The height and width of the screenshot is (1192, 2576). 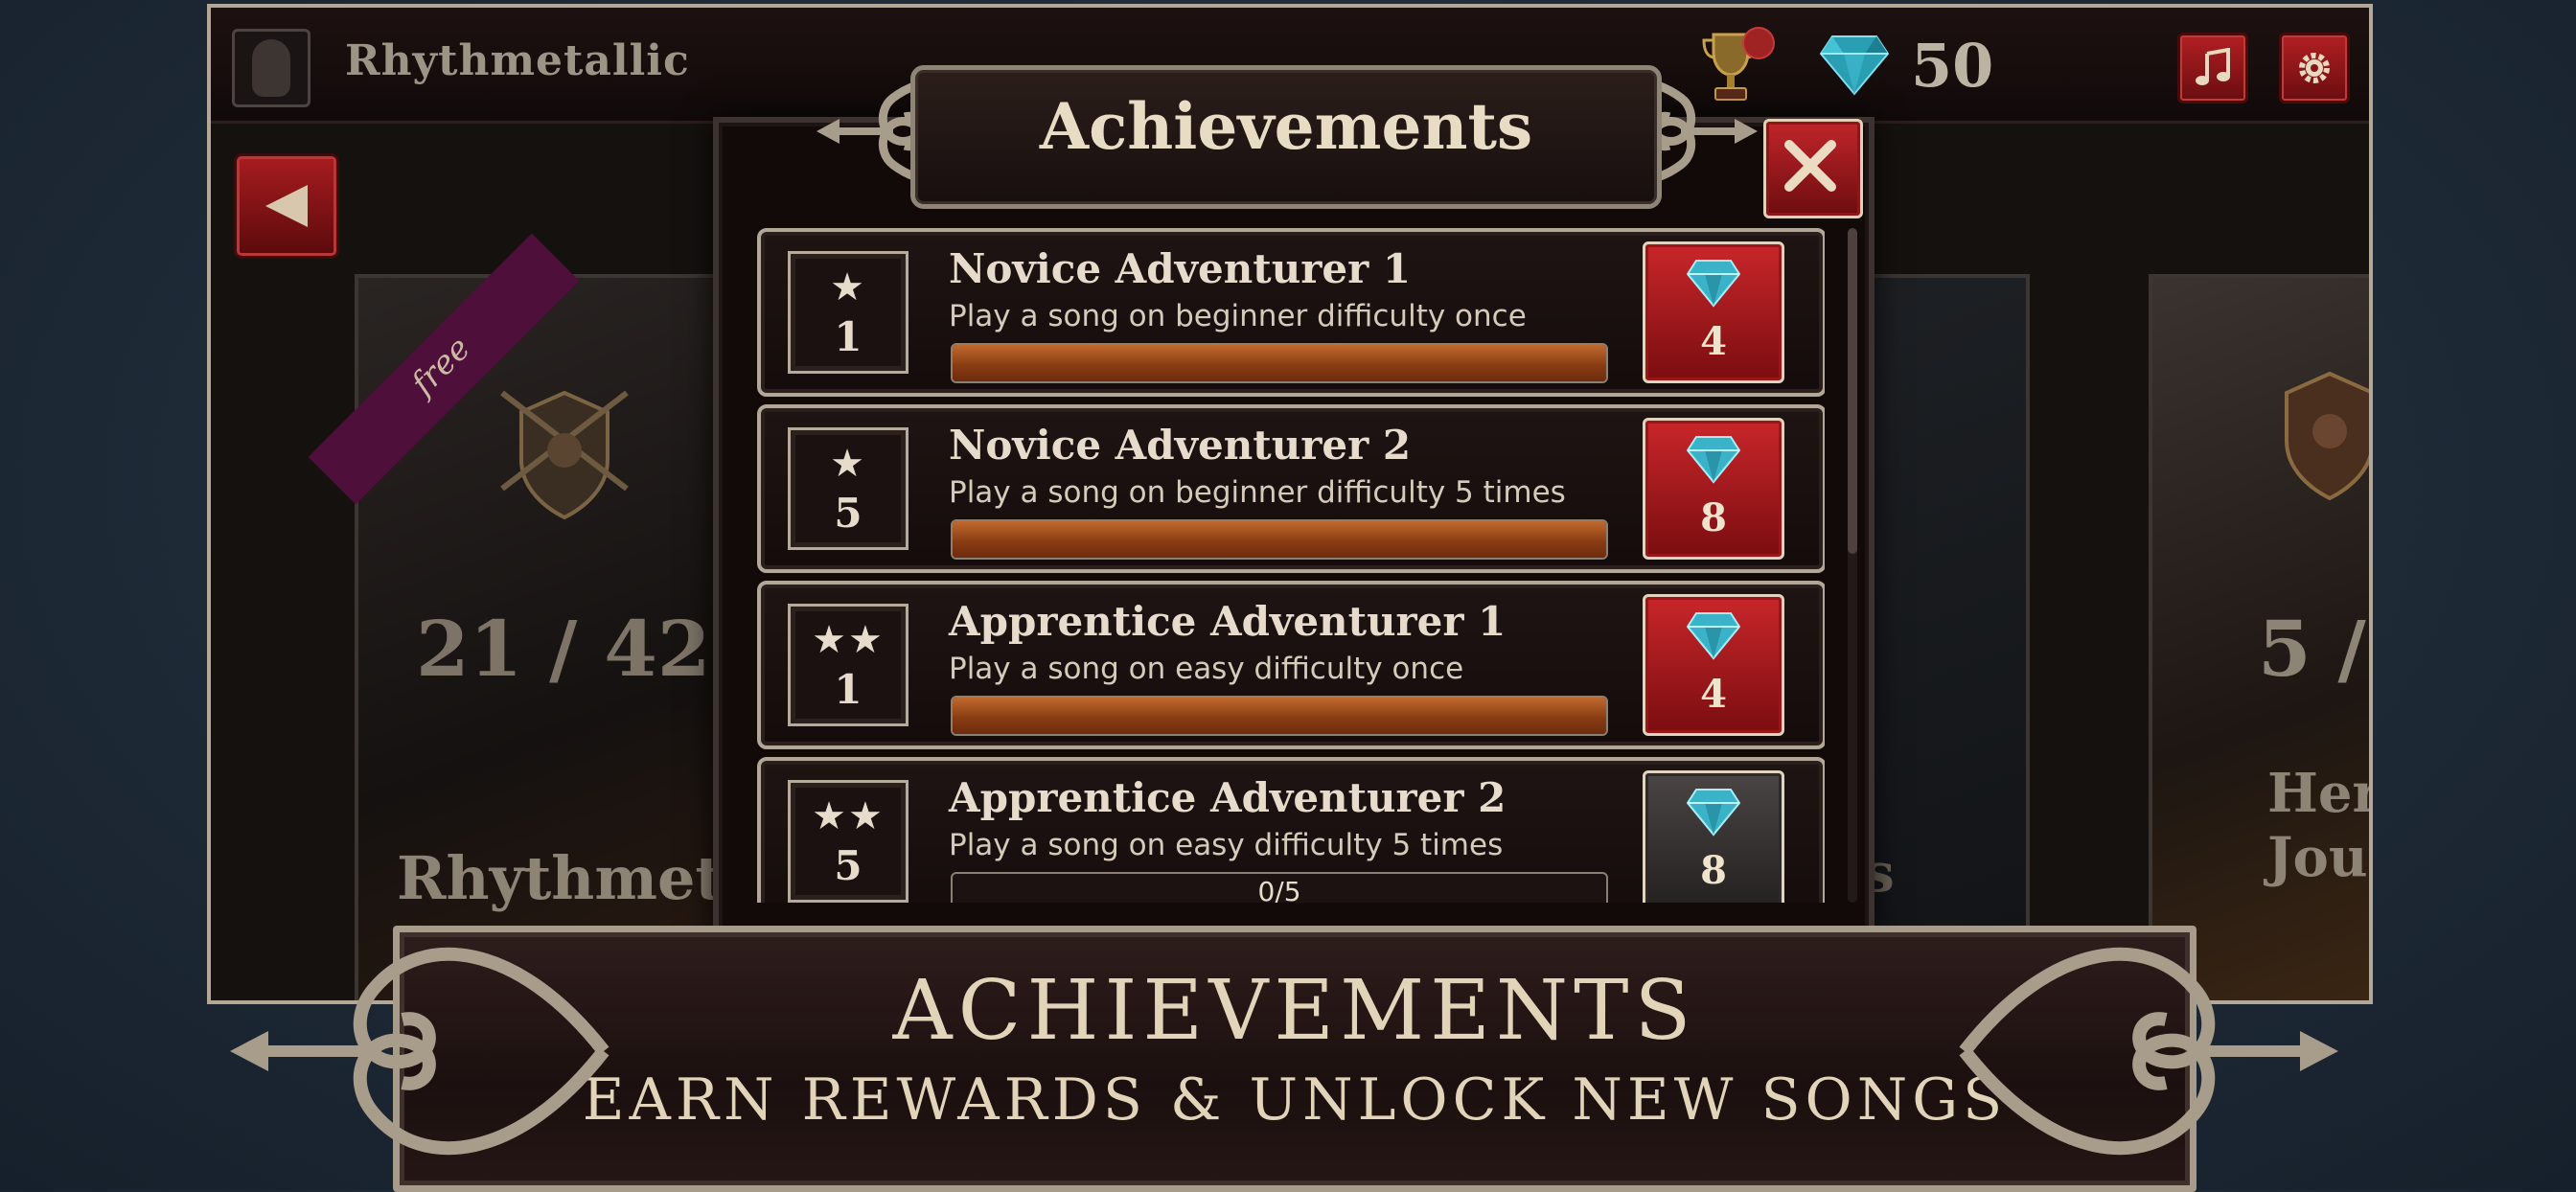 I want to click on gear-icon, so click(x=2314, y=68).